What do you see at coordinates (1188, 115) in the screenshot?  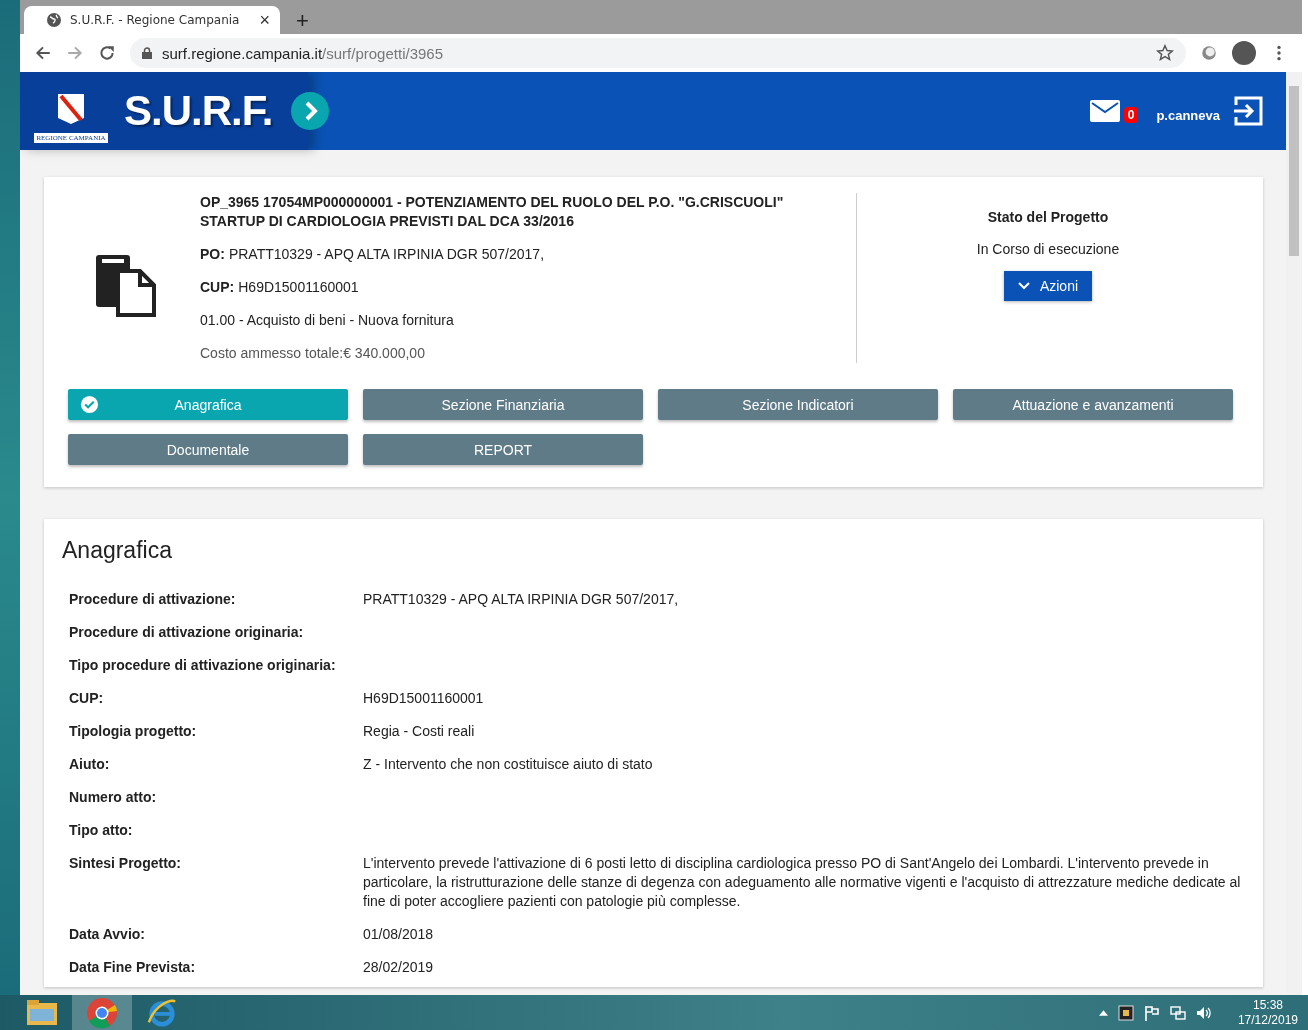 I see `username-label: p.canneva` at bounding box center [1188, 115].